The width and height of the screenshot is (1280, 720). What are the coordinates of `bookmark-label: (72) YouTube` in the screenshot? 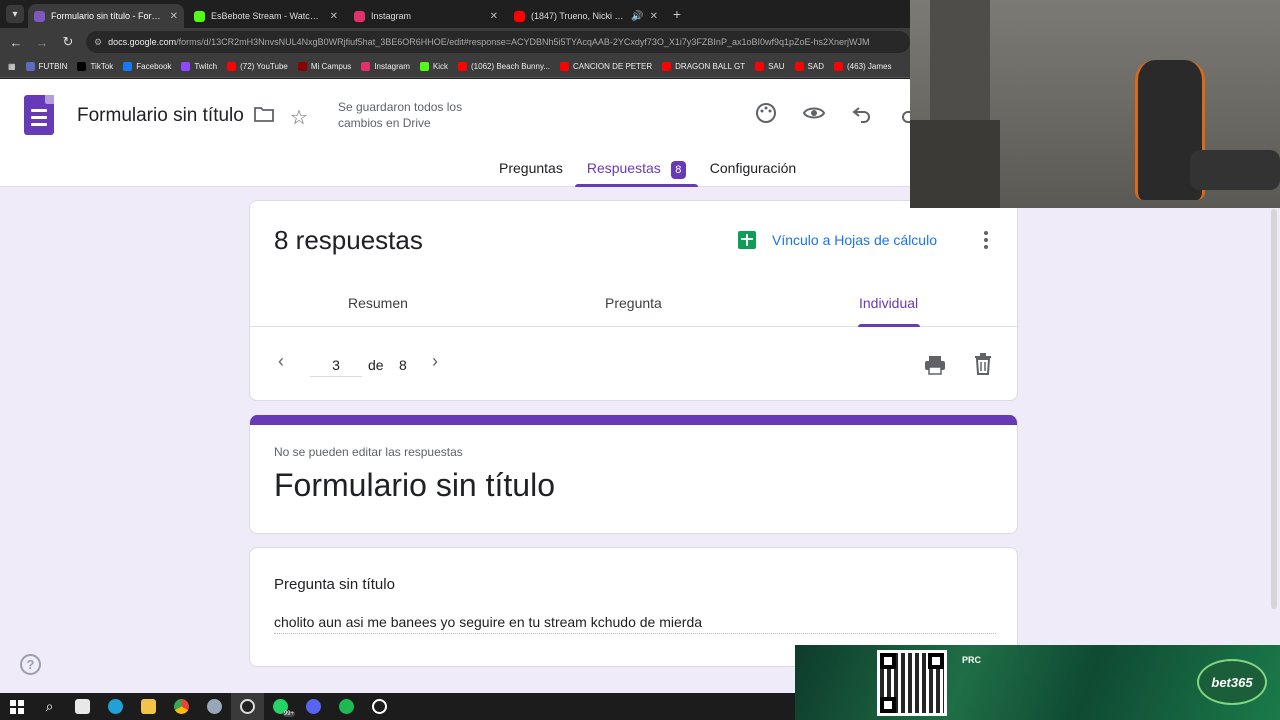 It's located at (264, 66).